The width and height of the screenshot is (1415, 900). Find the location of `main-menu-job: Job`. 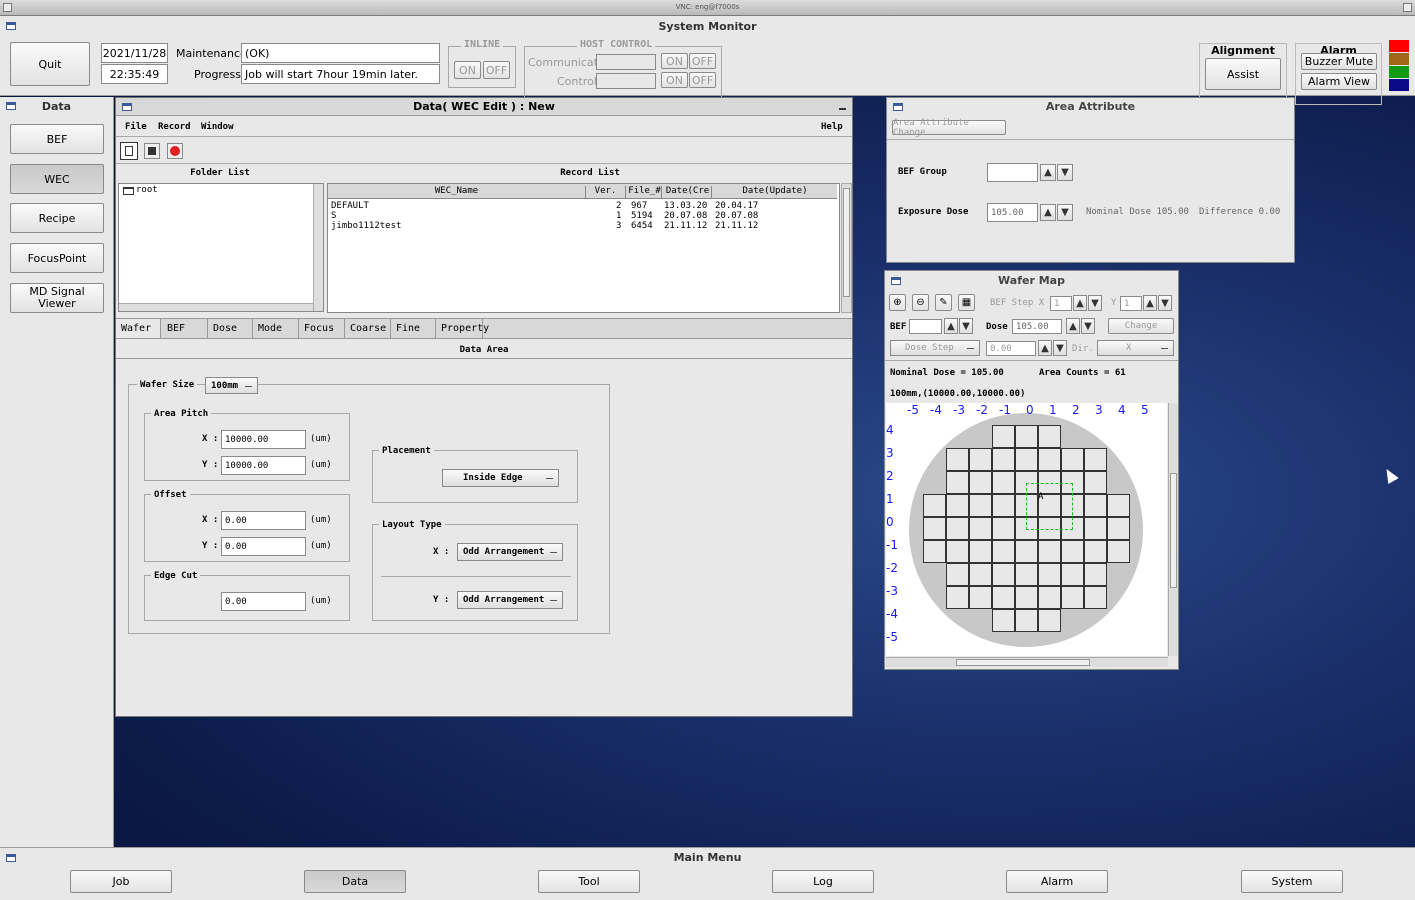

main-menu-job: Job is located at coordinates (121, 881).